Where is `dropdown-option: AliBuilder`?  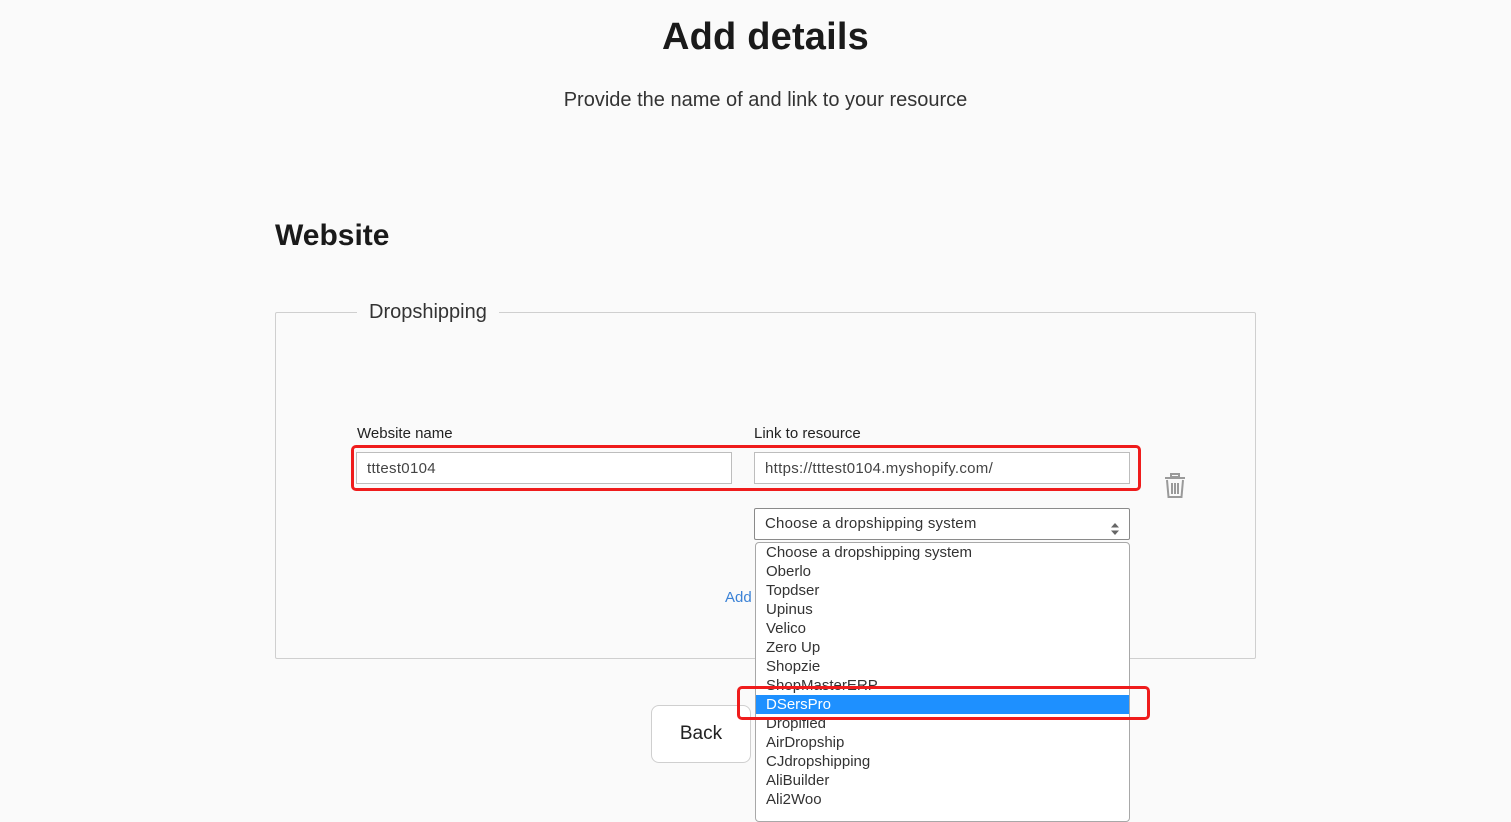 dropdown-option: AliBuilder is located at coordinates (942, 780).